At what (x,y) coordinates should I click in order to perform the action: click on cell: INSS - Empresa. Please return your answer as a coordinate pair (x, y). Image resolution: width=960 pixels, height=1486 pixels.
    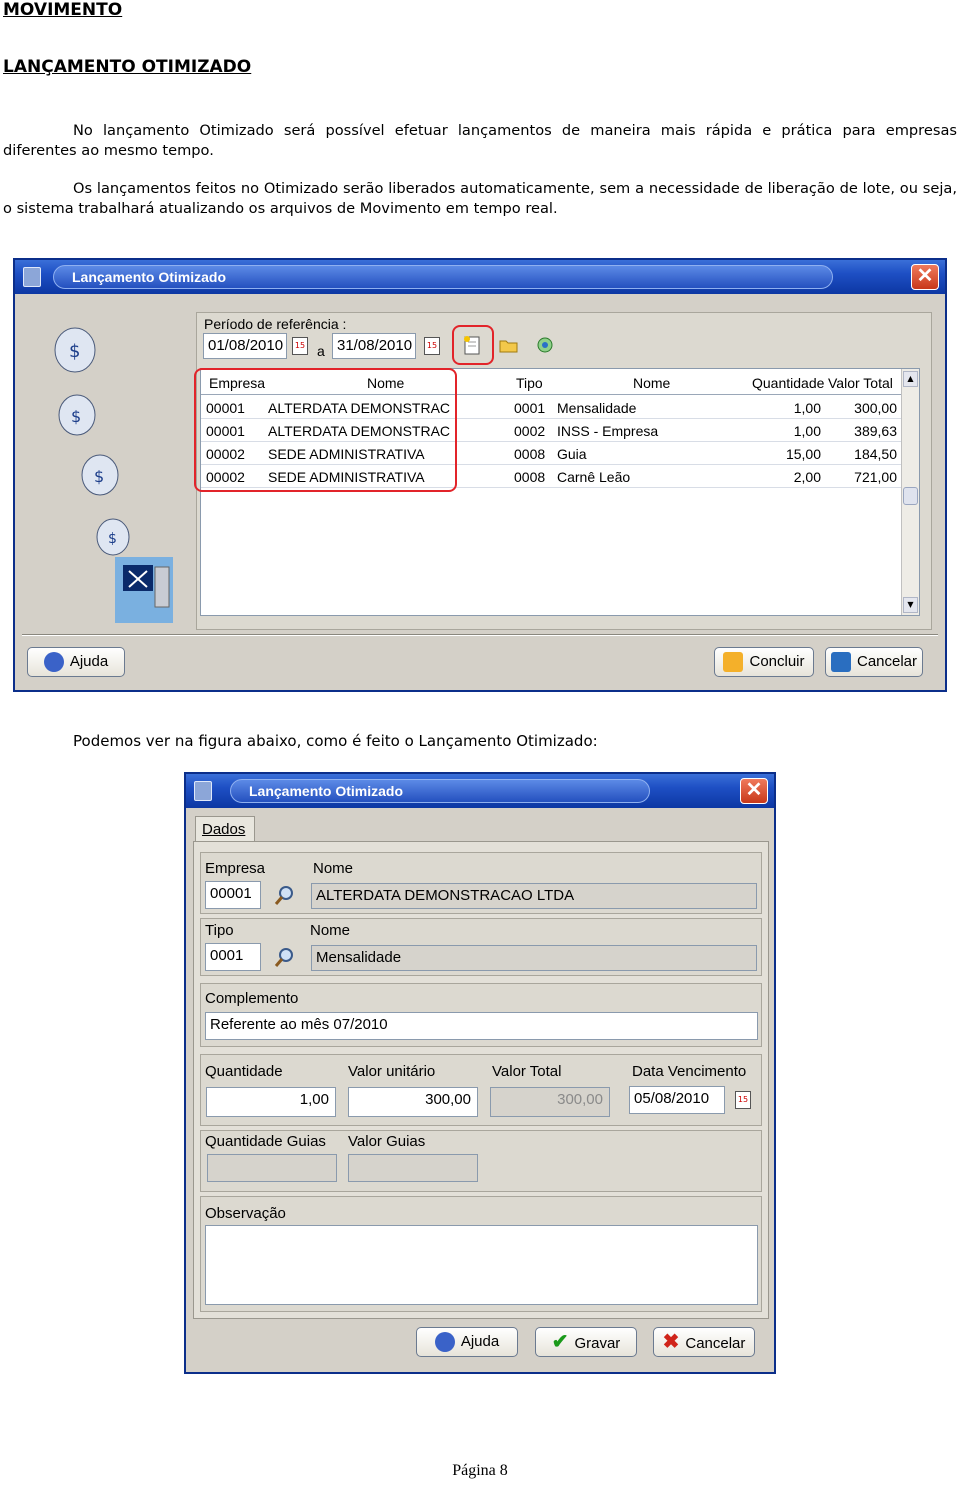
    Looking at the image, I should click on (608, 431).